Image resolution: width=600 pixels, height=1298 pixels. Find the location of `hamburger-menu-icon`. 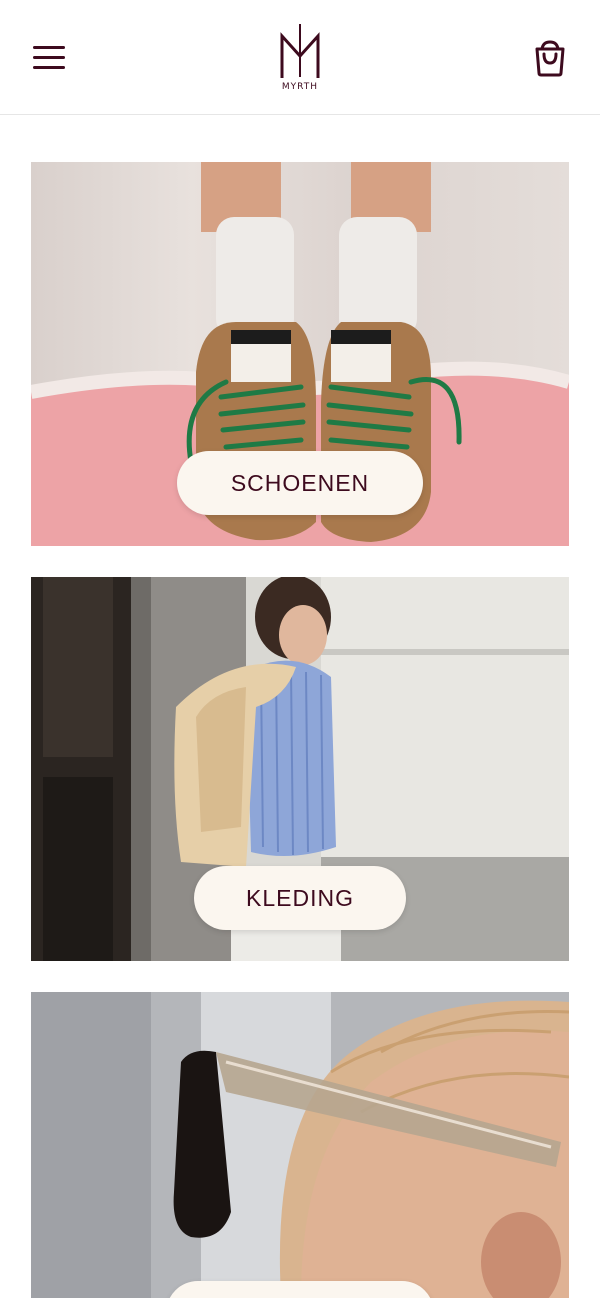

hamburger-menu-icon is located at coordinates (49, 58).